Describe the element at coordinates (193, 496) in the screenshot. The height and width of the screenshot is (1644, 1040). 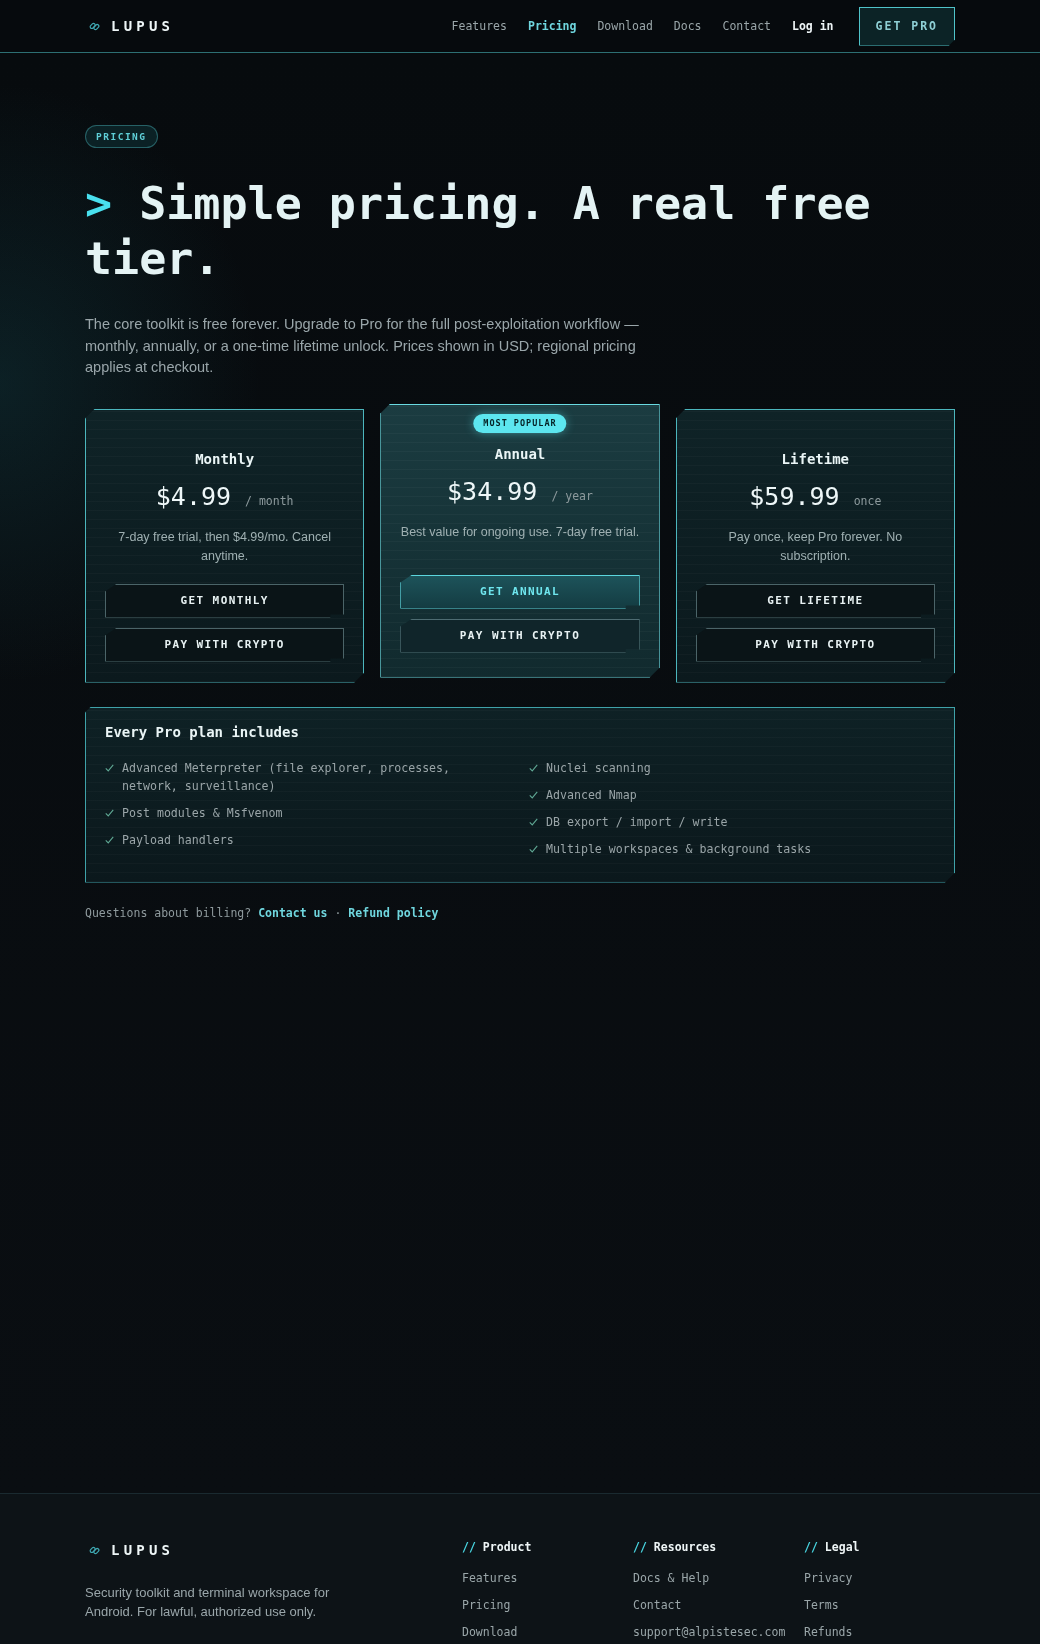
I see `plan-price: $4.99` at that location.